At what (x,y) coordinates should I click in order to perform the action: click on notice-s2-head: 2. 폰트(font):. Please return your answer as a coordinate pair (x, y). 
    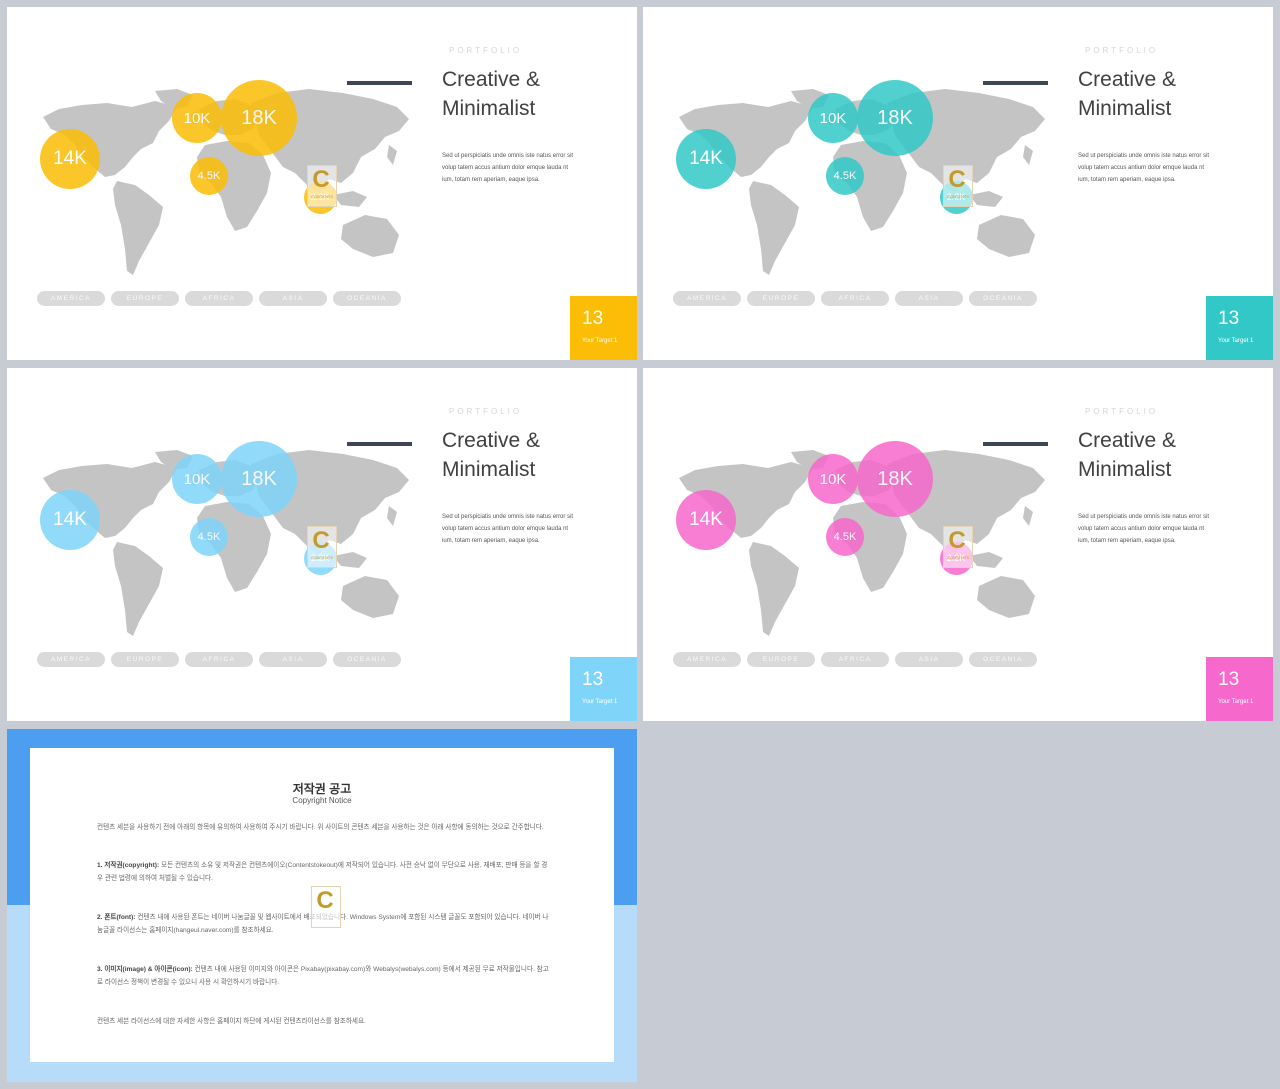
    Looking at the image, I should click on (116, 917).